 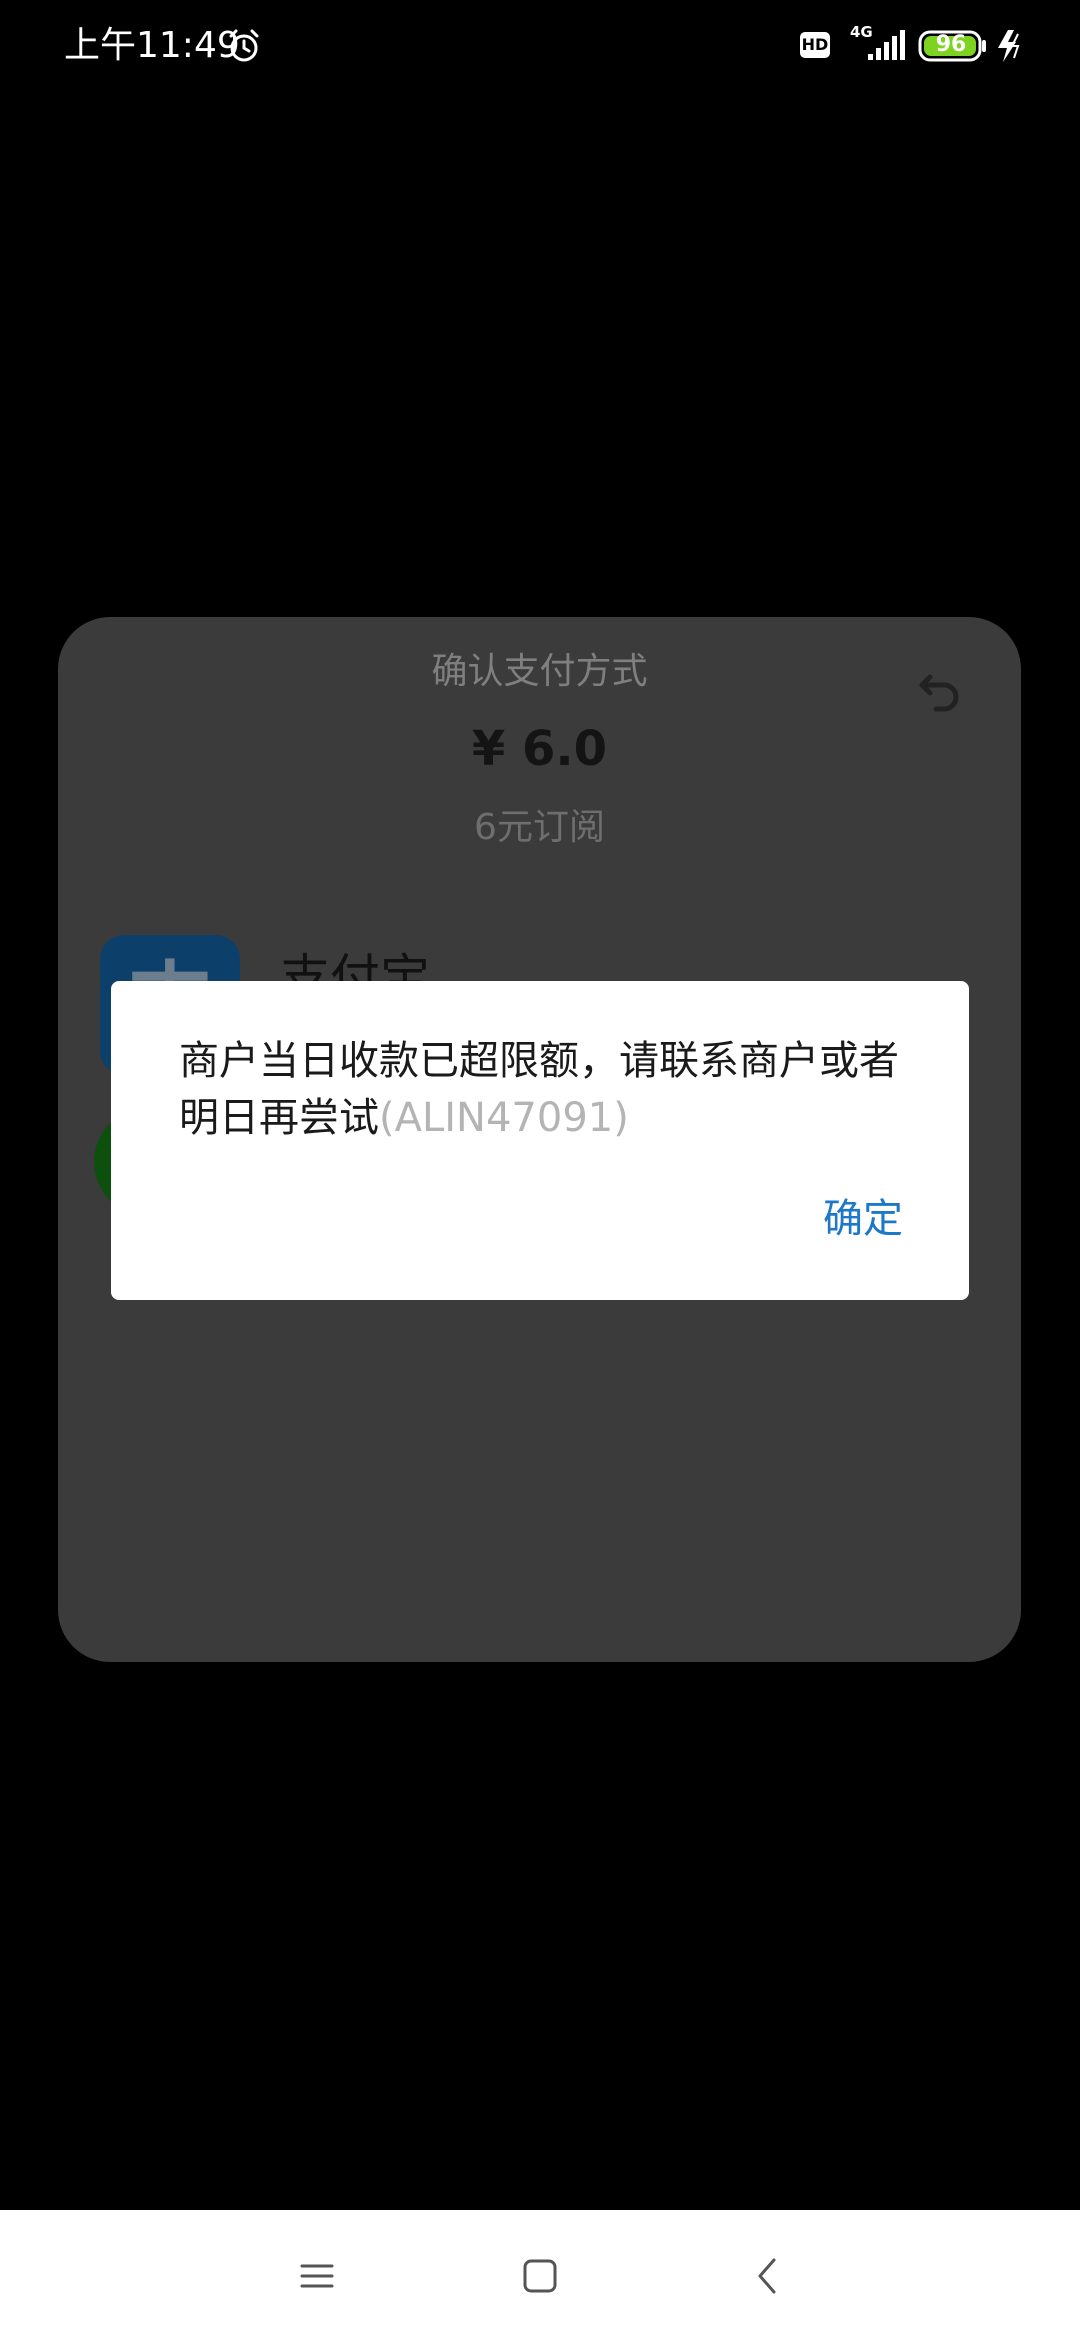 What do you see at coordinates (504, 1118) in the screenshot?
I see `error-code: (ALIN47091)` at bounding box center [504, 1118].